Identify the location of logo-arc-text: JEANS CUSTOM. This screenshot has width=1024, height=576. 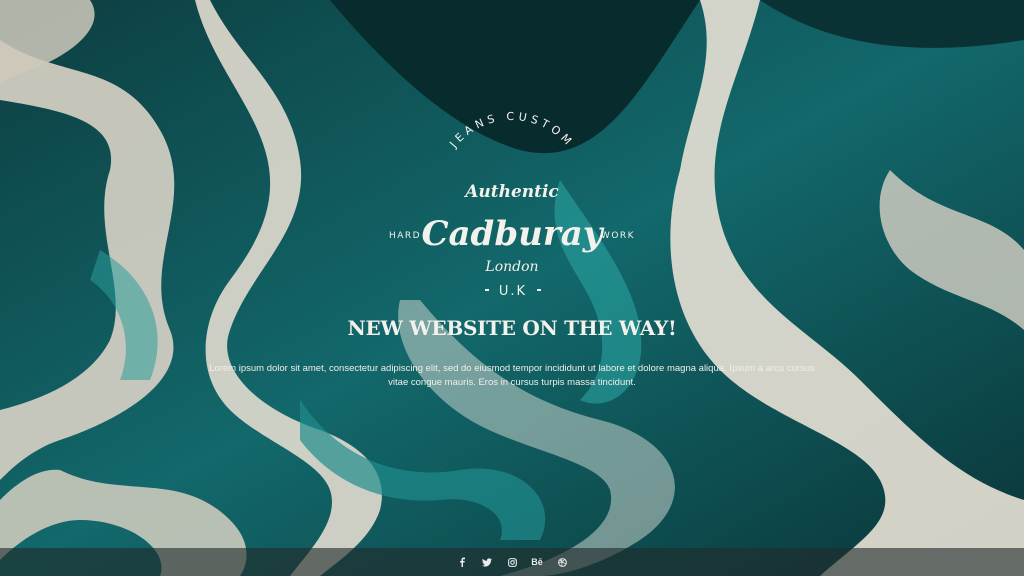
(511, 130).